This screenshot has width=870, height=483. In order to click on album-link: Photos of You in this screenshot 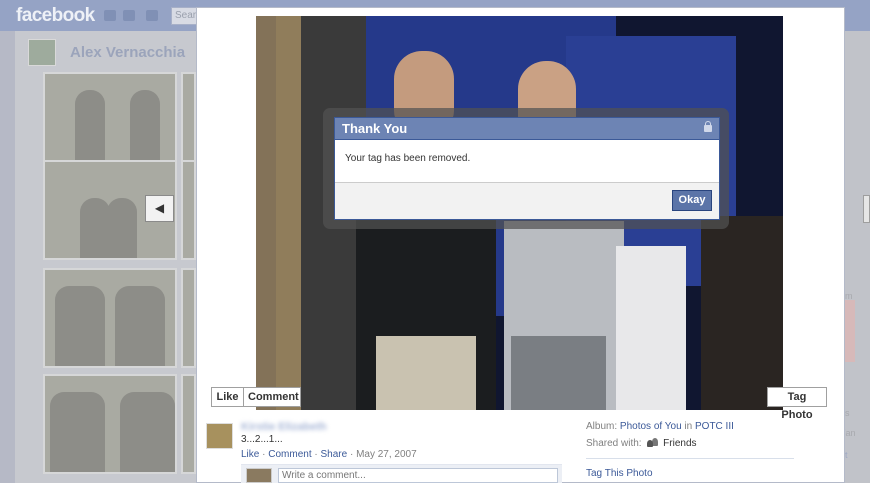, I will do `click(651, 426)`.